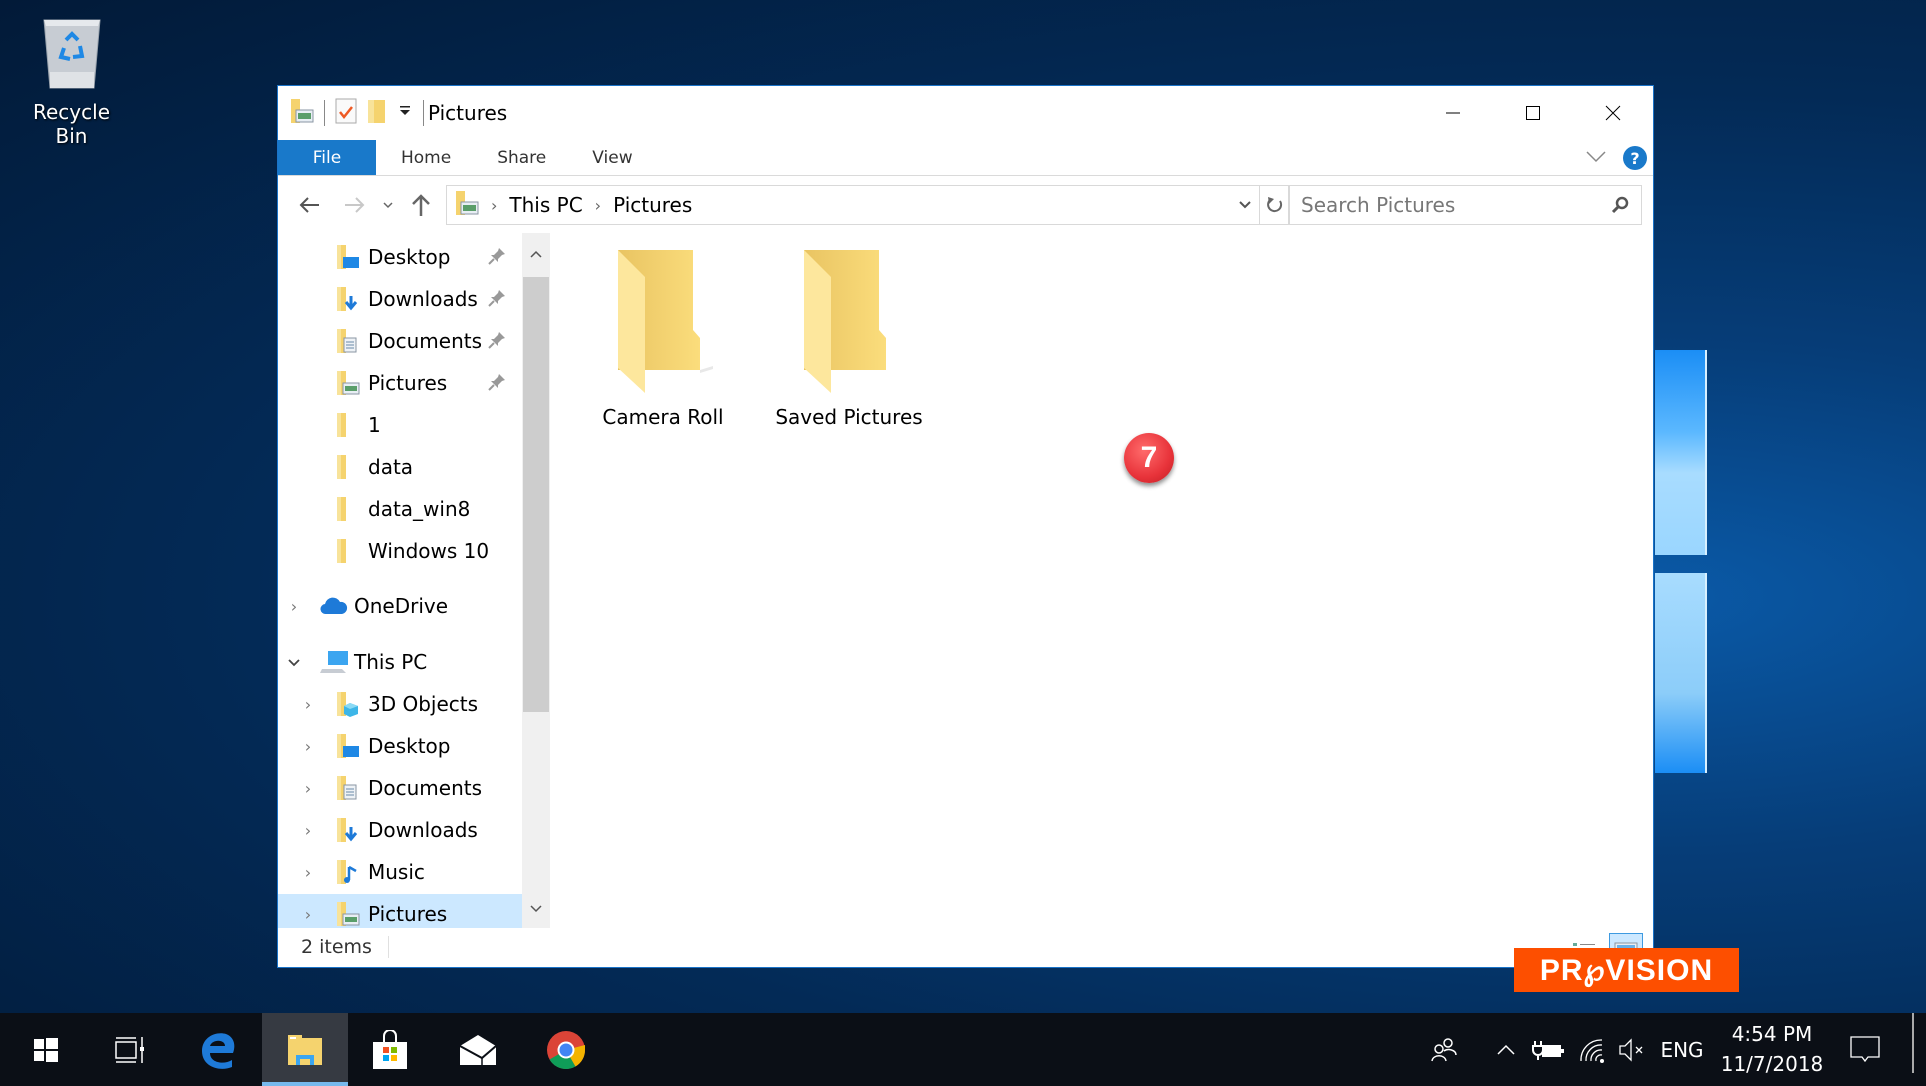  What do you see at coordinates (663, 338) in the screenshot?
I see `folder-item-camera-roll: Camera Roll` at bounding box center [663, 338].